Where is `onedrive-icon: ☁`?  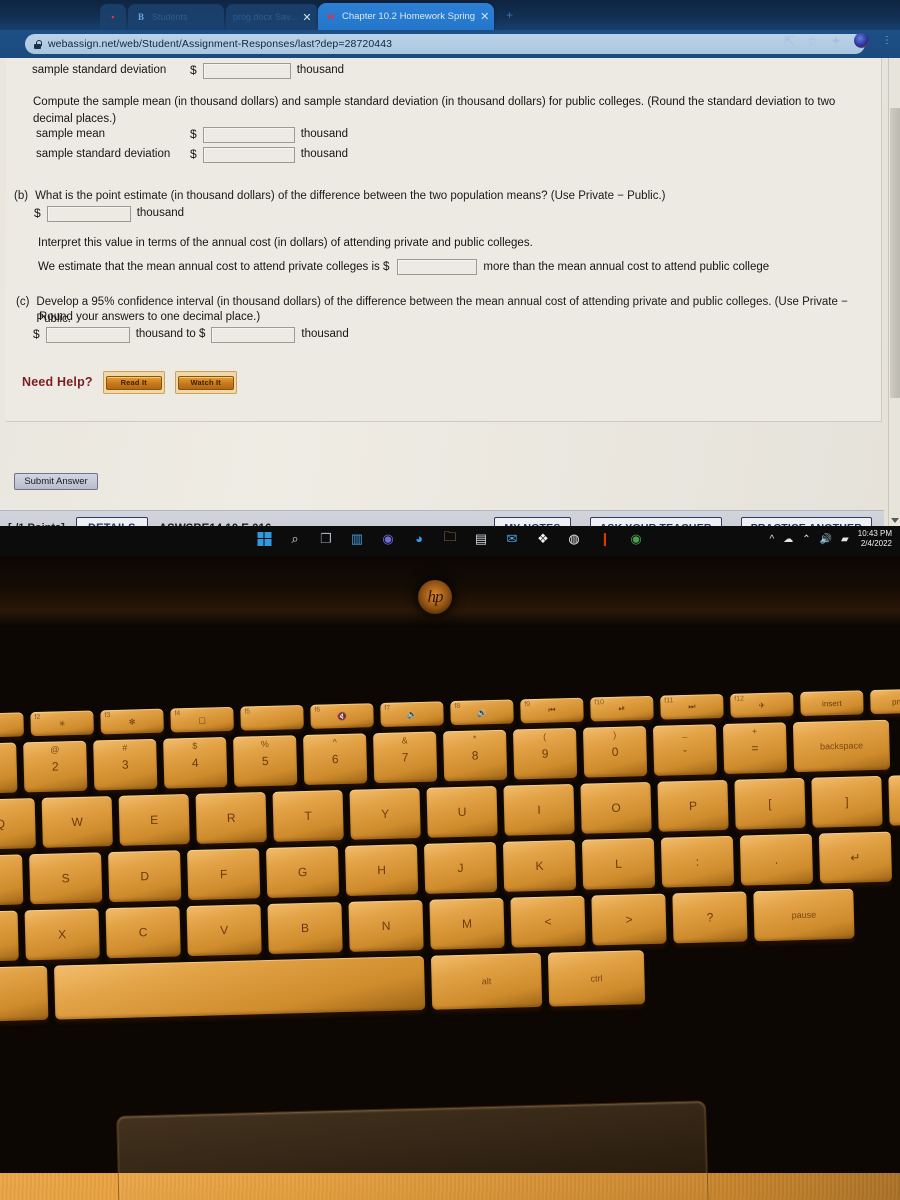
onedrive-icon: ☁ is located at coordinates (788, 539).